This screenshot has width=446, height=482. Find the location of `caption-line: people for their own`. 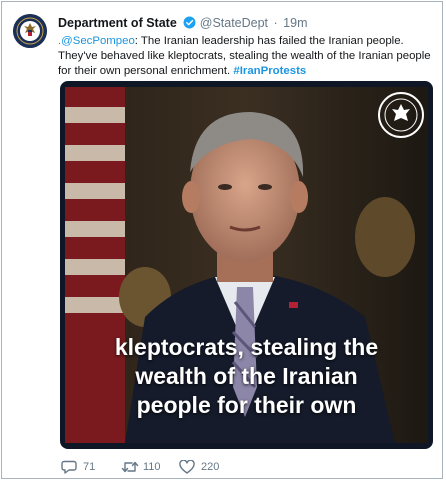

caption-line: people for their own is located at coordinates (246, 405).